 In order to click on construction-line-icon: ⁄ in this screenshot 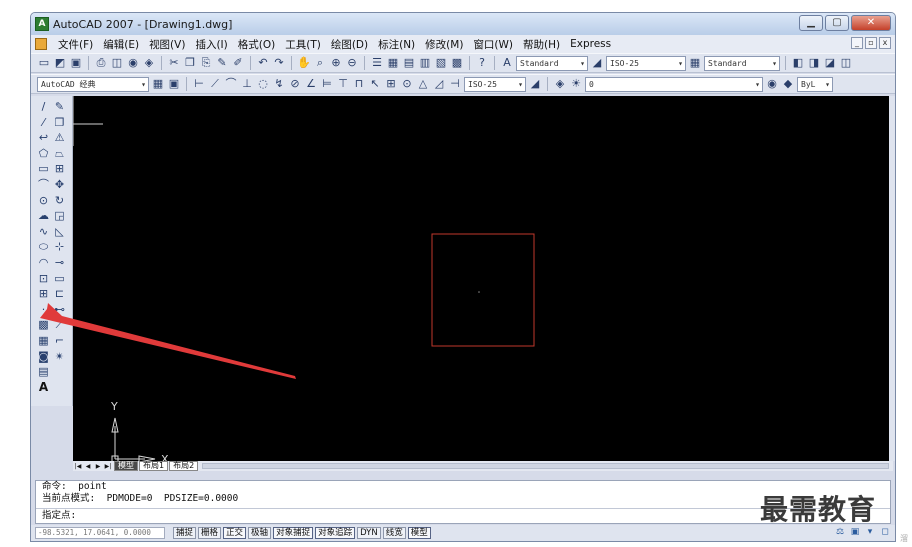, I will do `click(43, 123)`.